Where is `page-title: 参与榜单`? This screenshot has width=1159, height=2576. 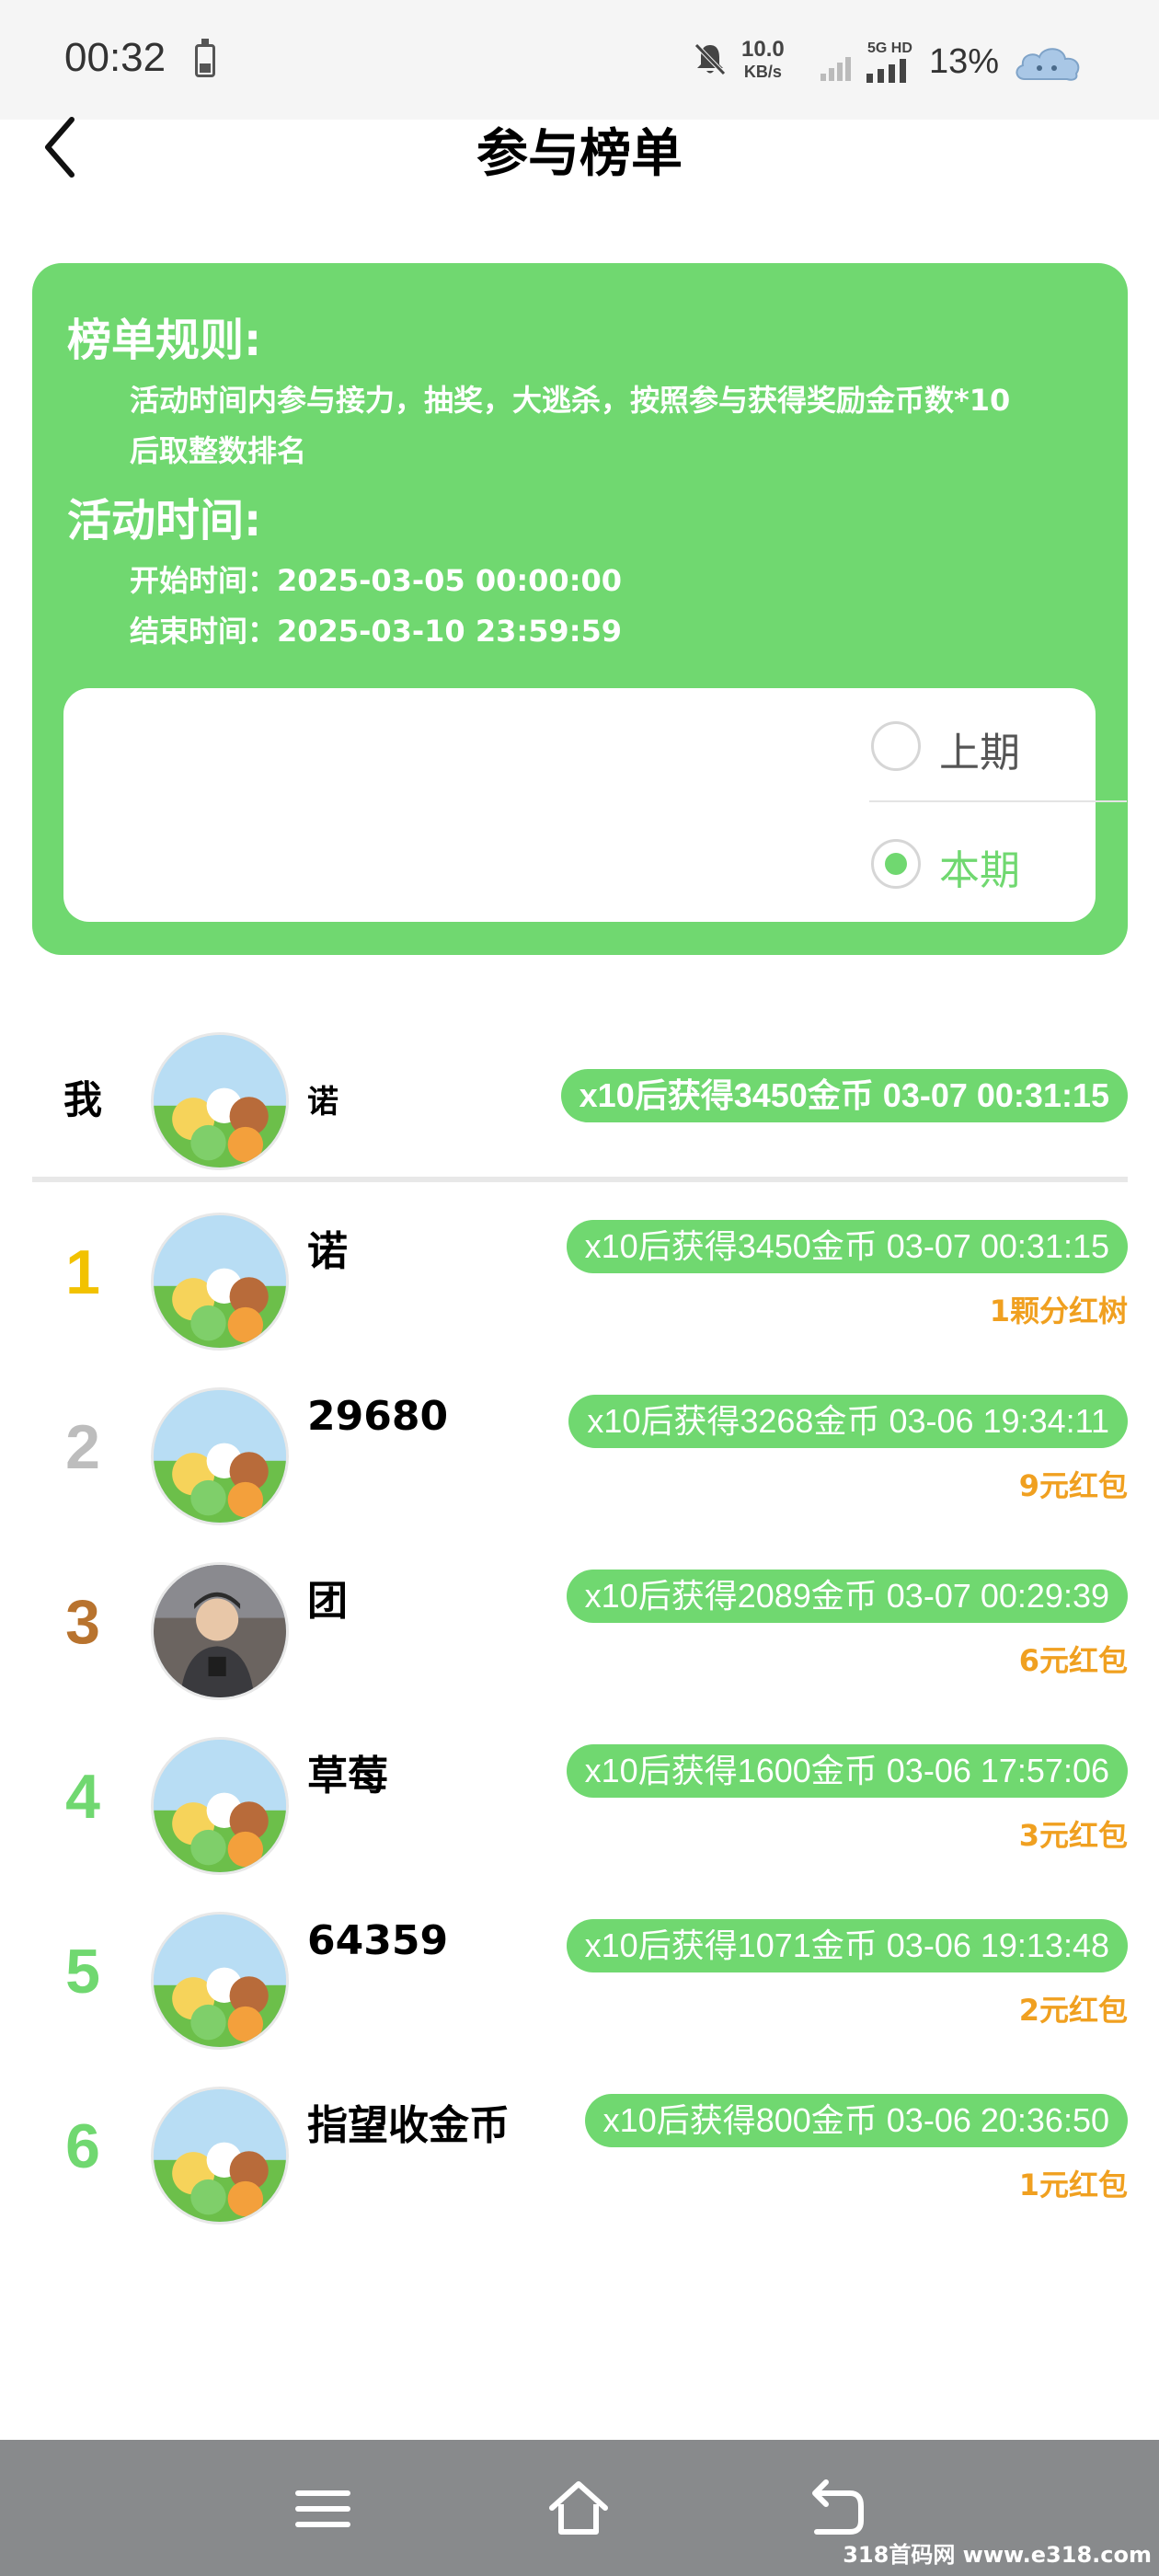 page-title: 参与榜单 is located at coordinates (579, 154).